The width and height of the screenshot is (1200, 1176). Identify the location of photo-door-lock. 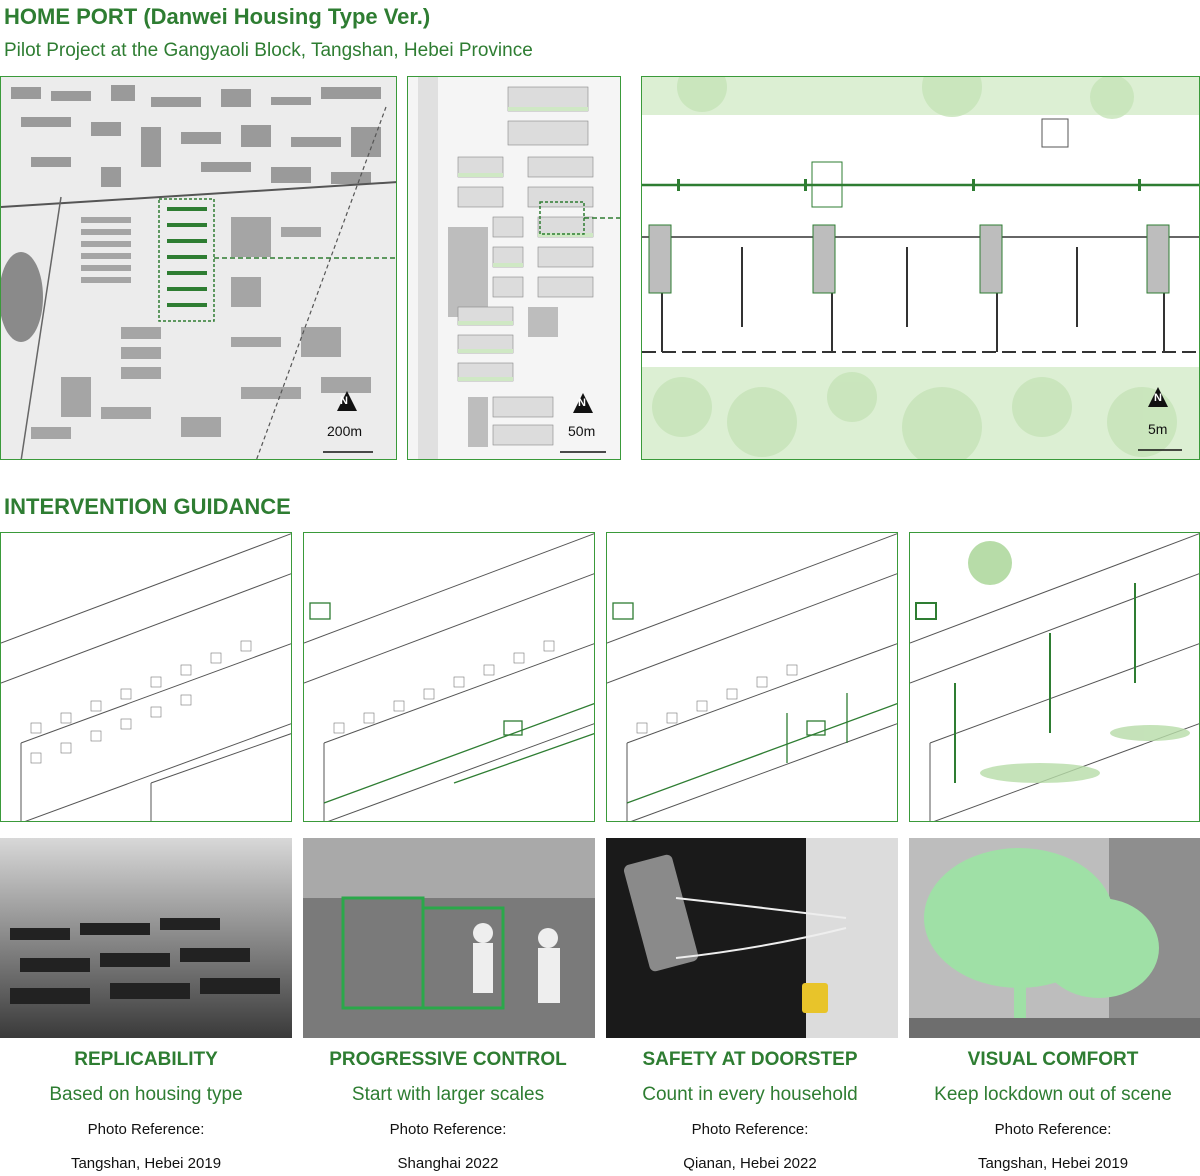
(752, 938).